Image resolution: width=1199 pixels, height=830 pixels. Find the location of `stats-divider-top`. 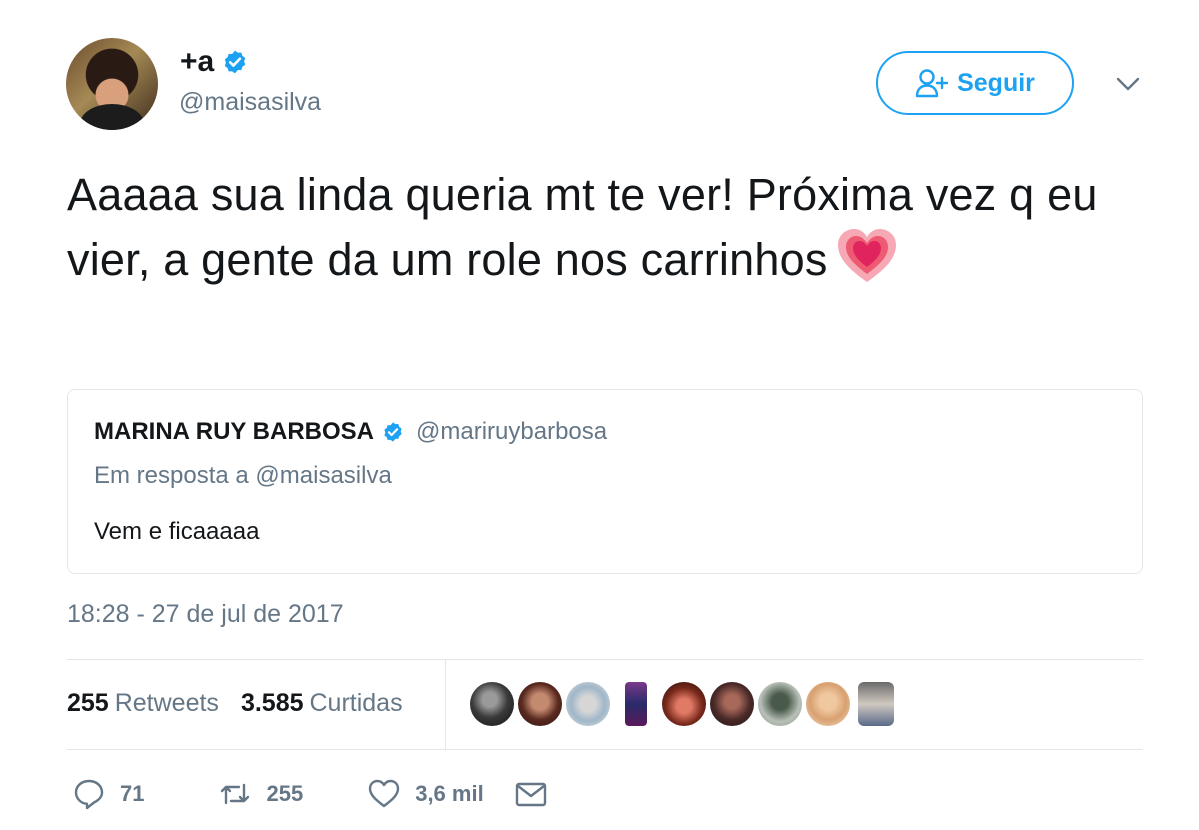

stats-divider-top is located at coordinates (605, 659).